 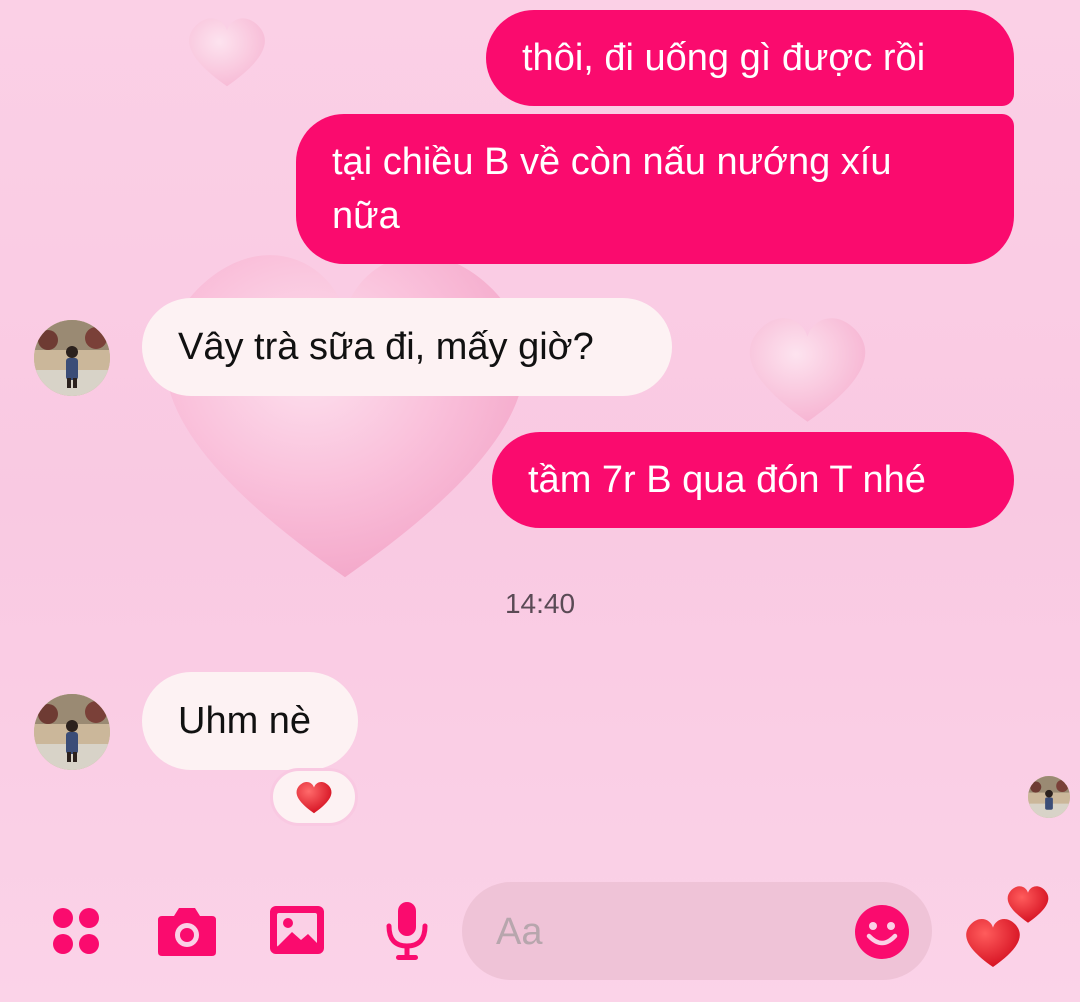 I want to click on decorative-heart-large-icon, so click(x=345, y=416).